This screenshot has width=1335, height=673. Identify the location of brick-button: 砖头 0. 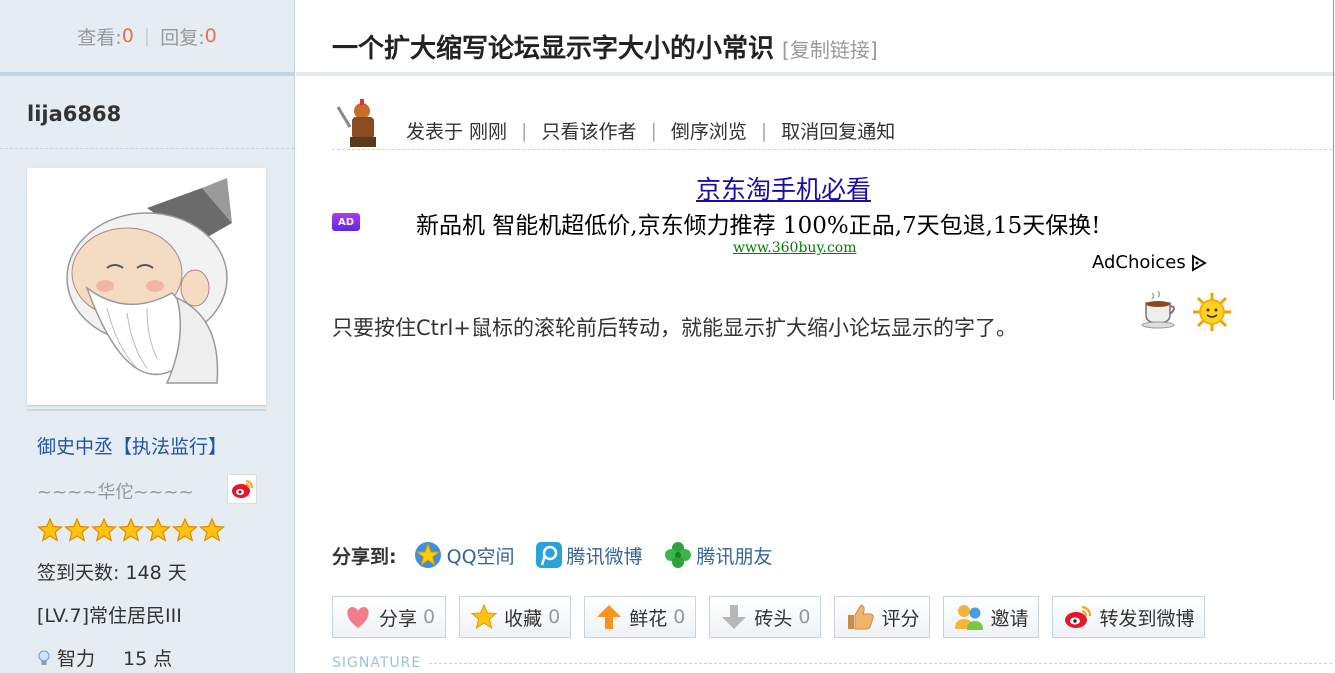
(765, 617).